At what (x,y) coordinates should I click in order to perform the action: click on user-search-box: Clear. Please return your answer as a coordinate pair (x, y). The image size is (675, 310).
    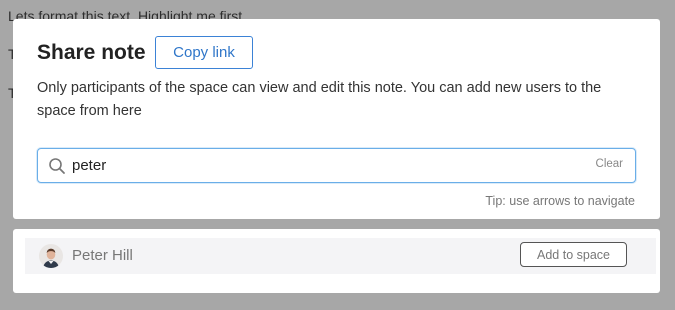
    Looking at the image, I should click on (336, 165).